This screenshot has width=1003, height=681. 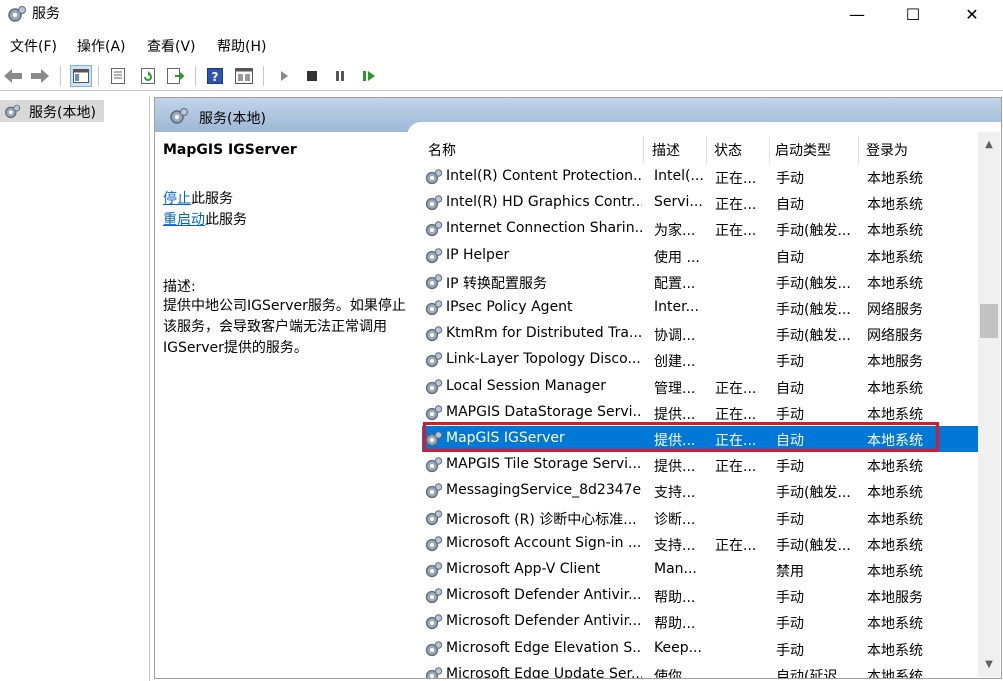 I want to click on row-service-name: IP 转换配置服务, so click(x=497, y=283).